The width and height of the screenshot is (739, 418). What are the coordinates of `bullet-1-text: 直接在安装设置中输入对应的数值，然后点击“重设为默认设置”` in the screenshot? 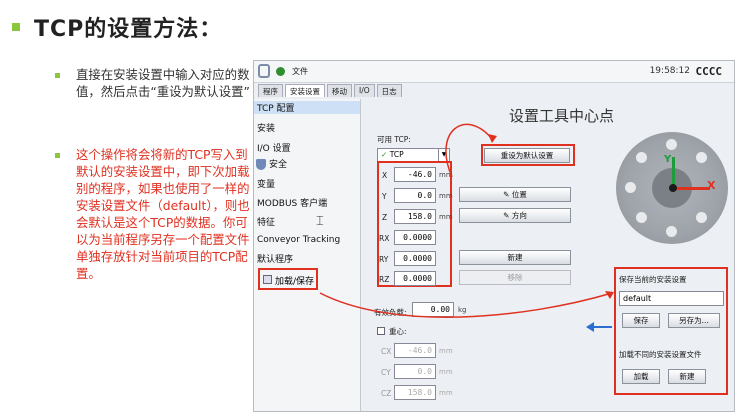 It's located at (163, 83).